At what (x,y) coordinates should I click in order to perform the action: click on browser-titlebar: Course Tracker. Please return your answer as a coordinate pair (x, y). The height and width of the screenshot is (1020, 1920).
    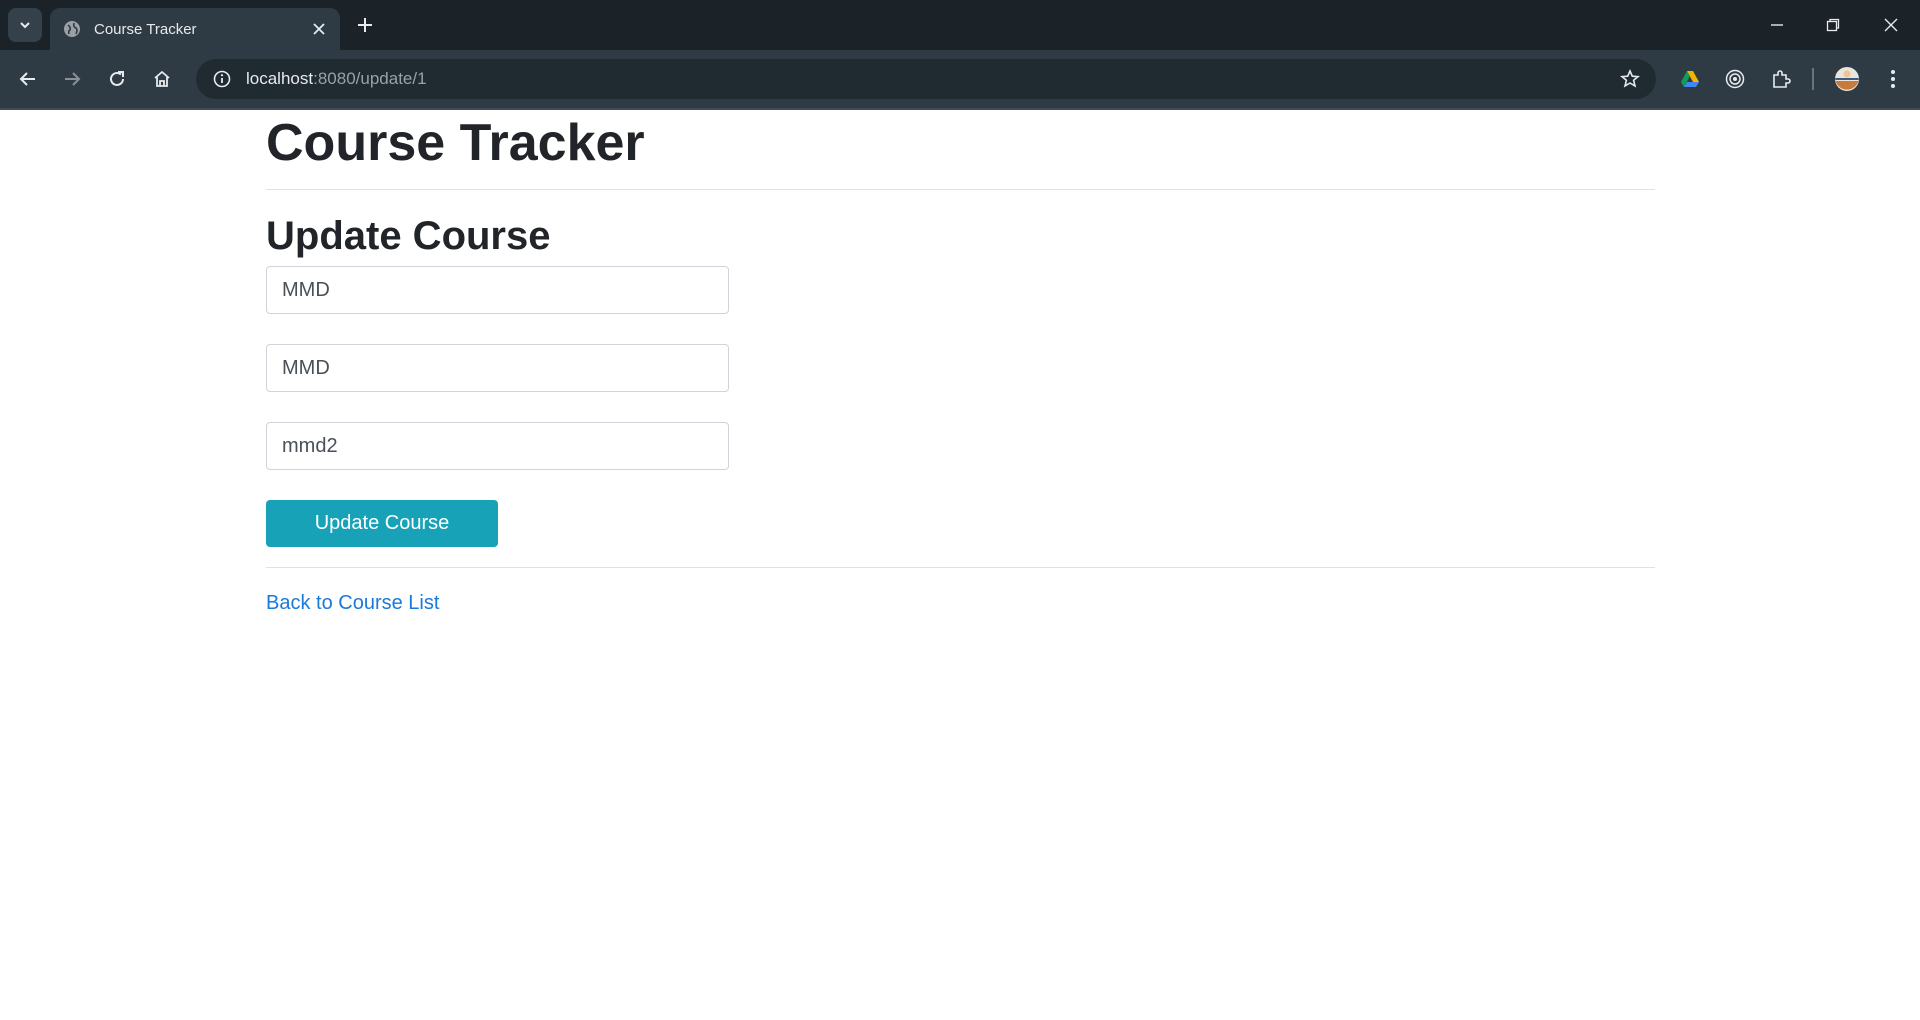
    Looking at the image, I should click on (960, 25).